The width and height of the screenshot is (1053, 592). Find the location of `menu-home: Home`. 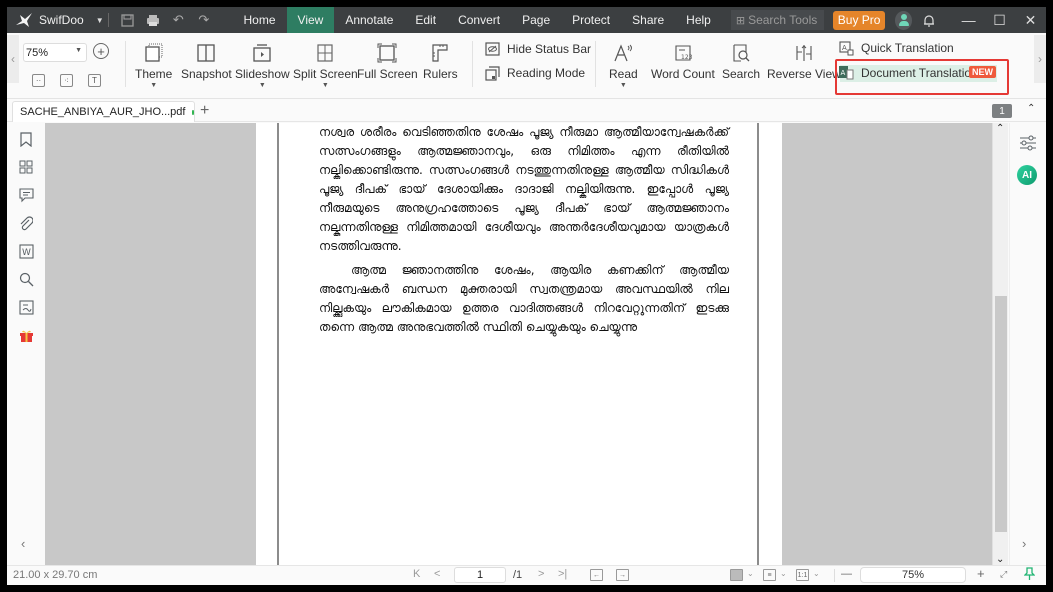

menu-home: Home is located at coordinates (260, 20).